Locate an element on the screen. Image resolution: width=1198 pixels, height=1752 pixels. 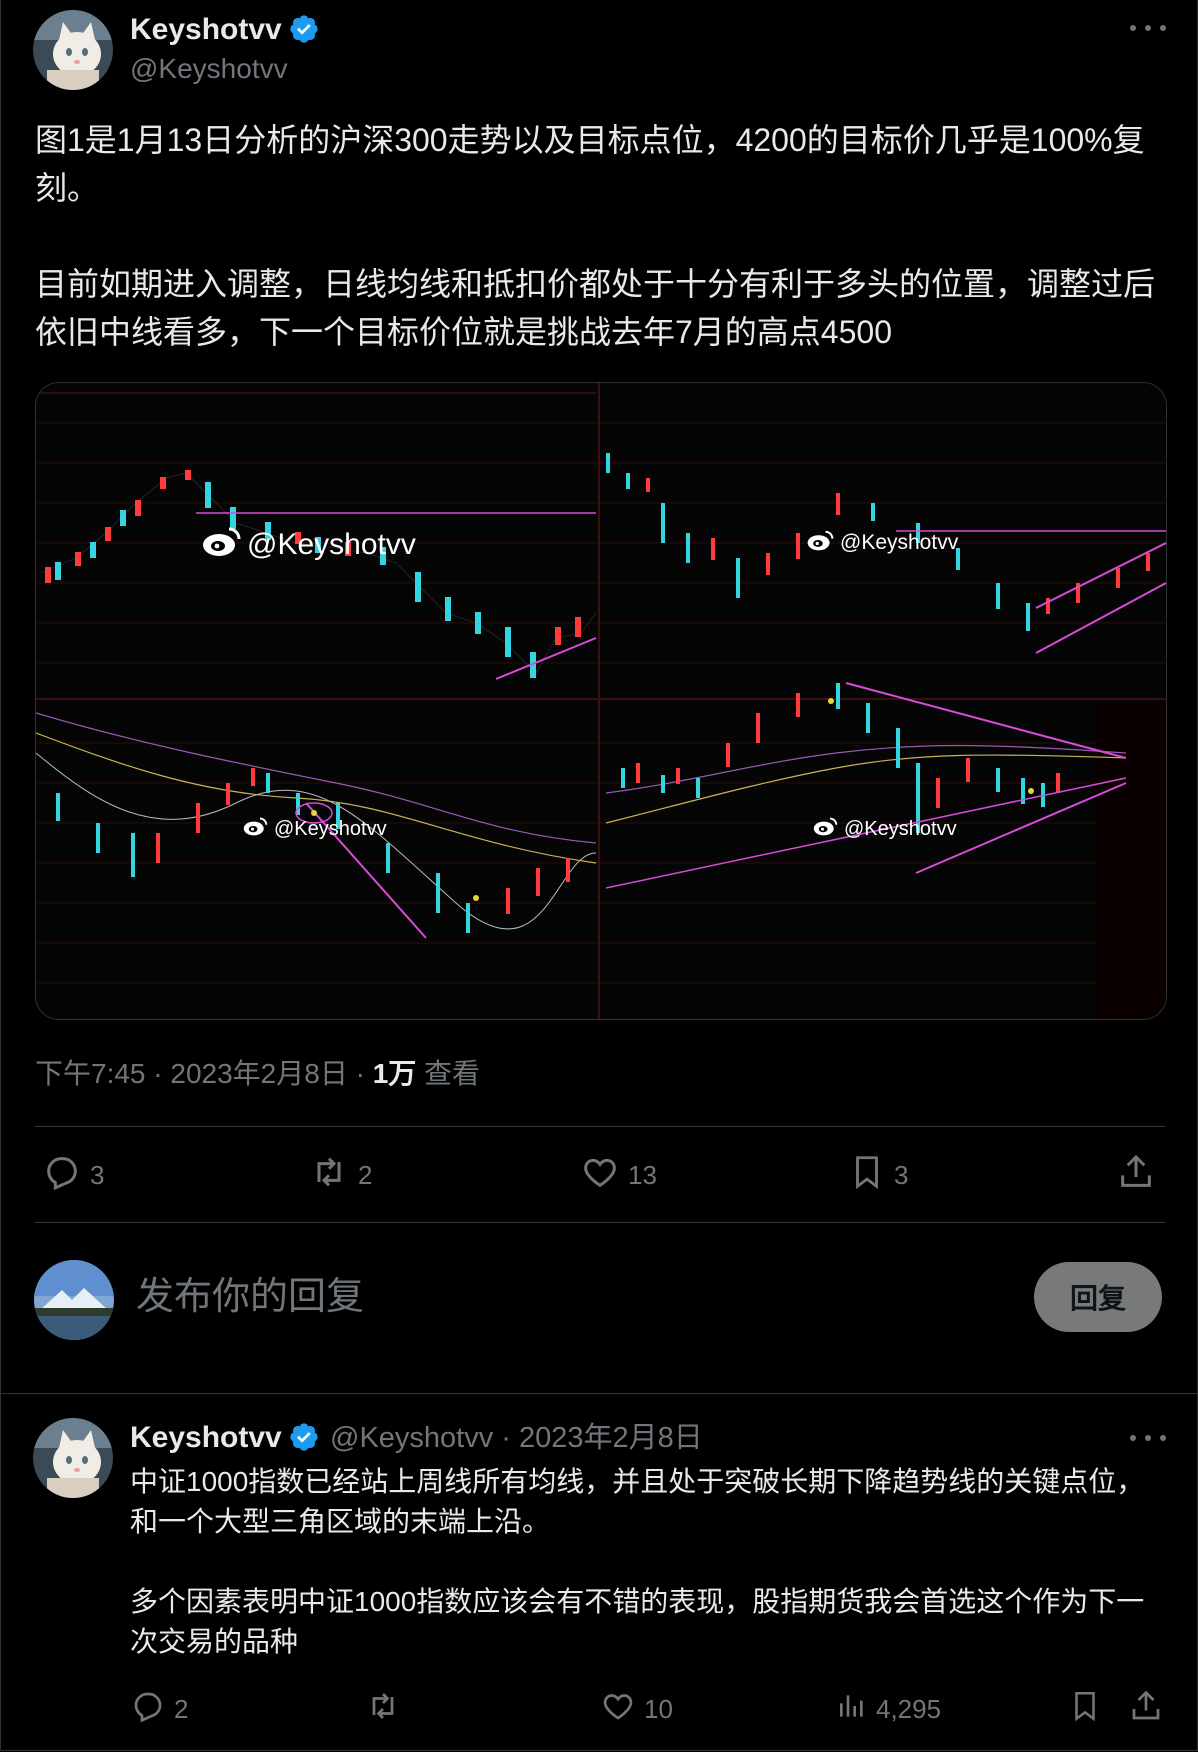
reply-input: 发布你的回复 is located at coordinates (516, 1297).